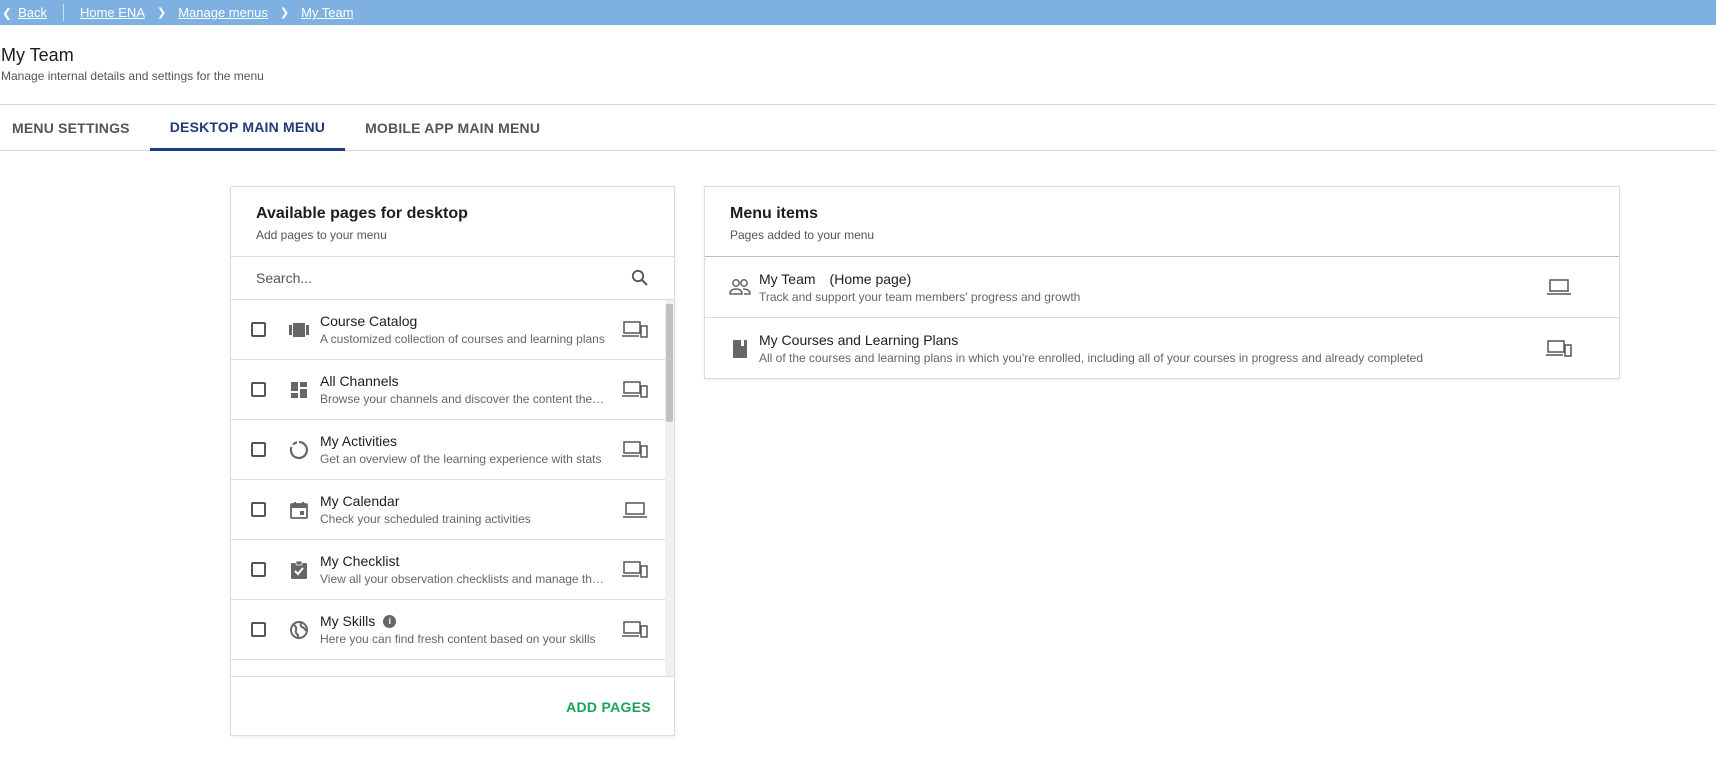 Image resolution: width=1716 pixels, height=767 pixels. What do you see at coordinates (7, 12) in the screenshot?
I see `chevron-left-icon: ❮` at bounding box center [7, 12].